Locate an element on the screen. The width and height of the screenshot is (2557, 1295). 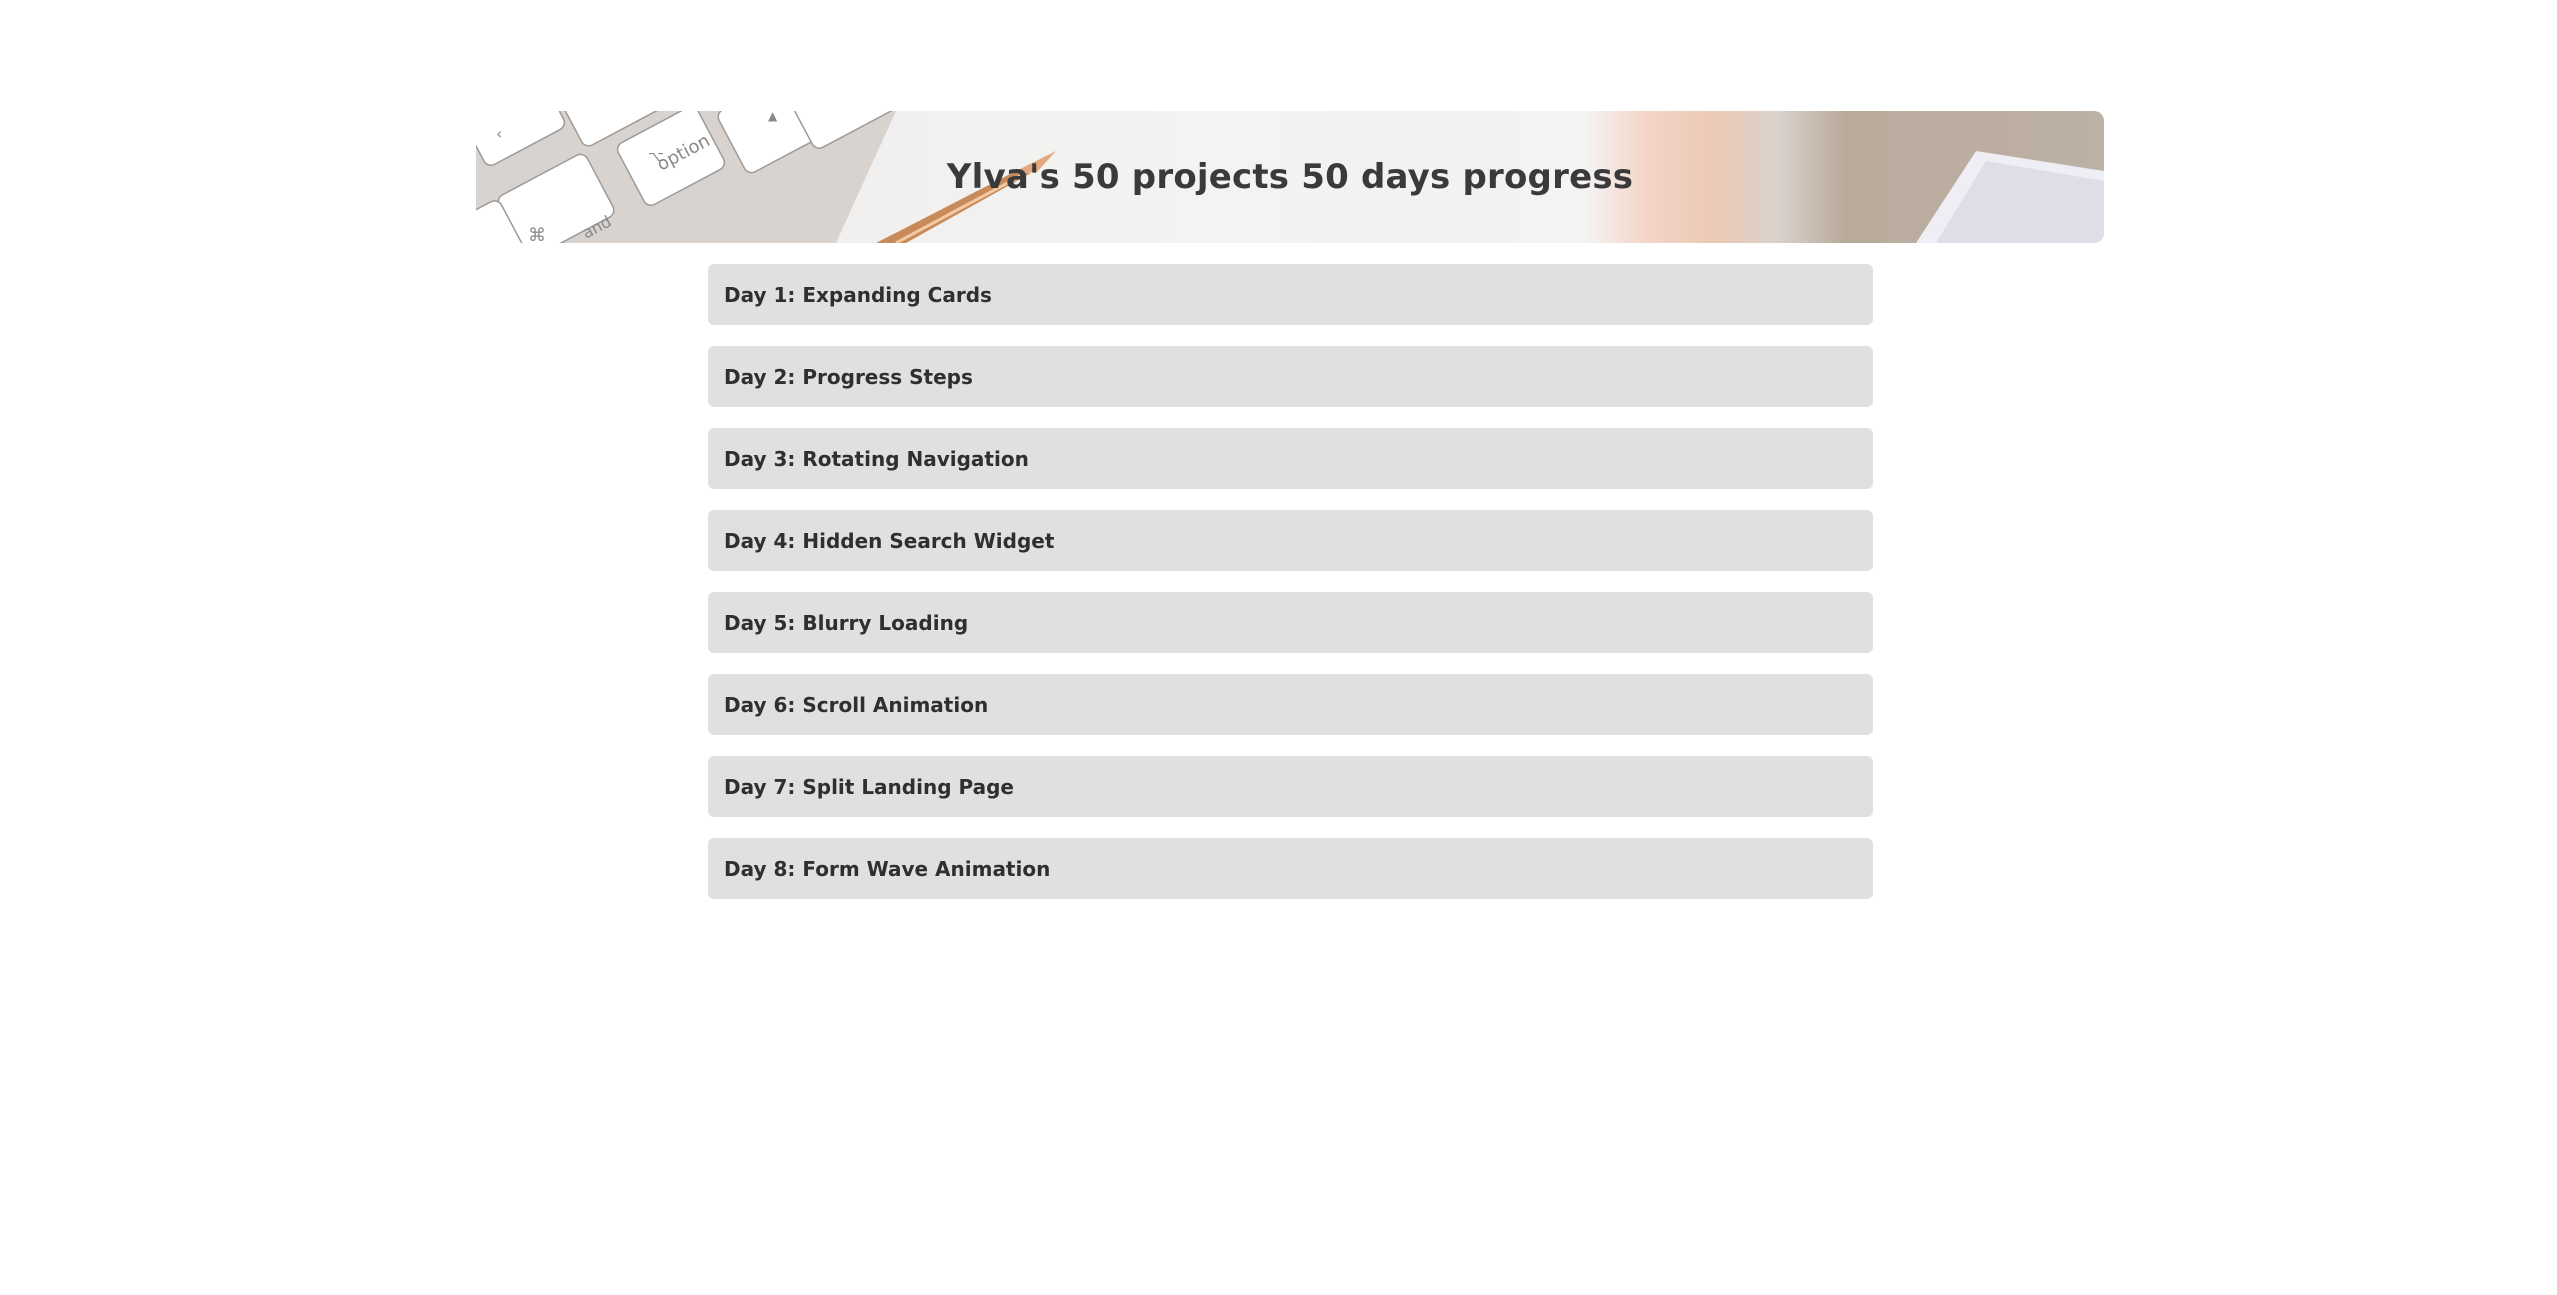
project-item-day-4: Day 4: Hidden Search Widget is located at coordinates (1290, 540).